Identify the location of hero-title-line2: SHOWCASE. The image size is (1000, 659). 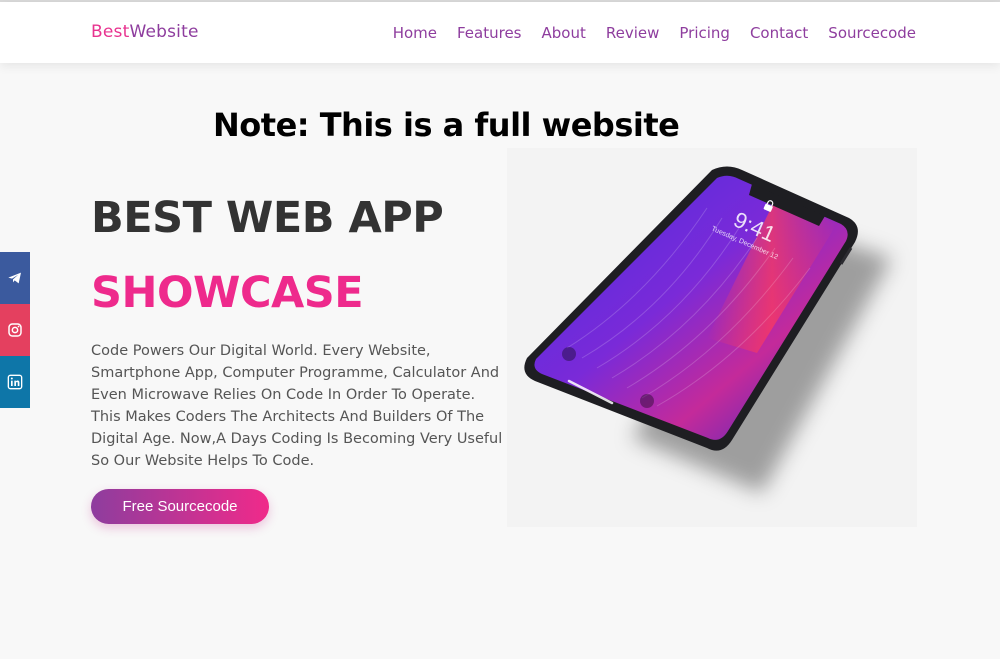
(227, 293).